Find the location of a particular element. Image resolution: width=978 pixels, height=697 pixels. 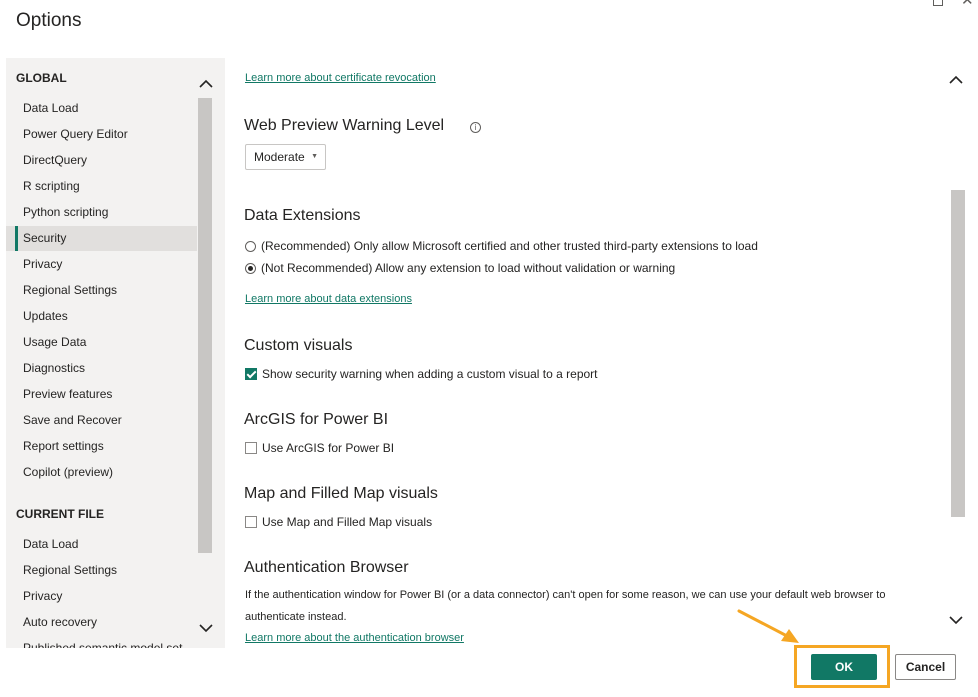

map-visuals-checkbox is located at coordinates (251, 522).